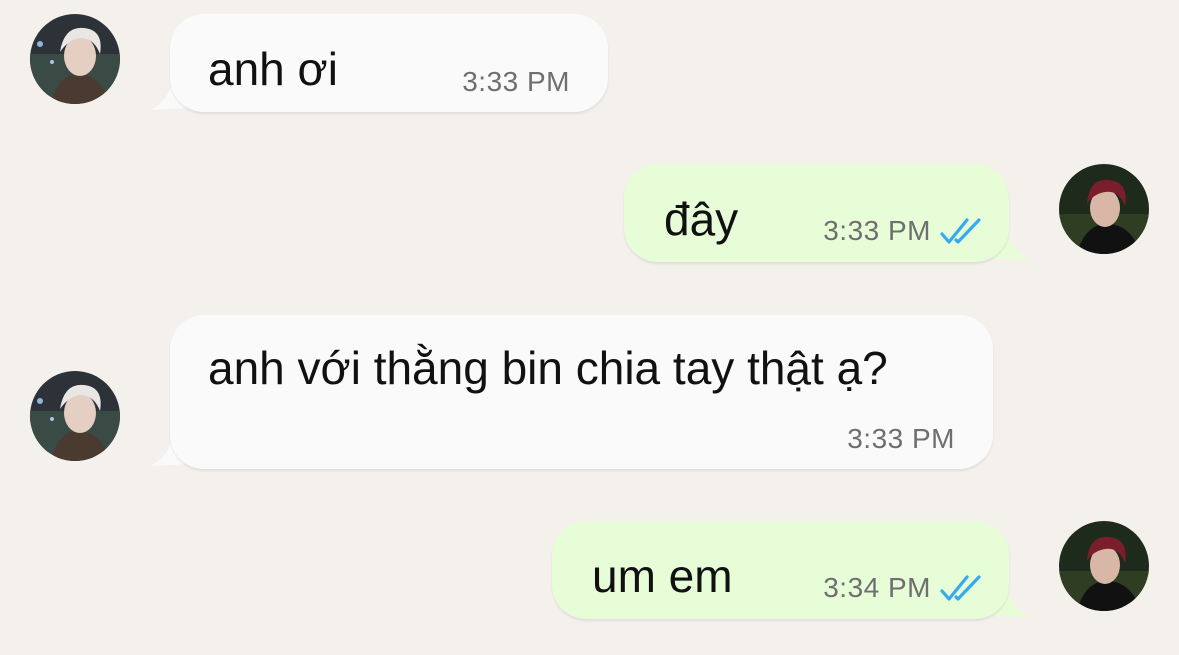 This screenshot has height=655, width=1179. I want to click on message-meta: 3:34 PM, so click(905, 588).